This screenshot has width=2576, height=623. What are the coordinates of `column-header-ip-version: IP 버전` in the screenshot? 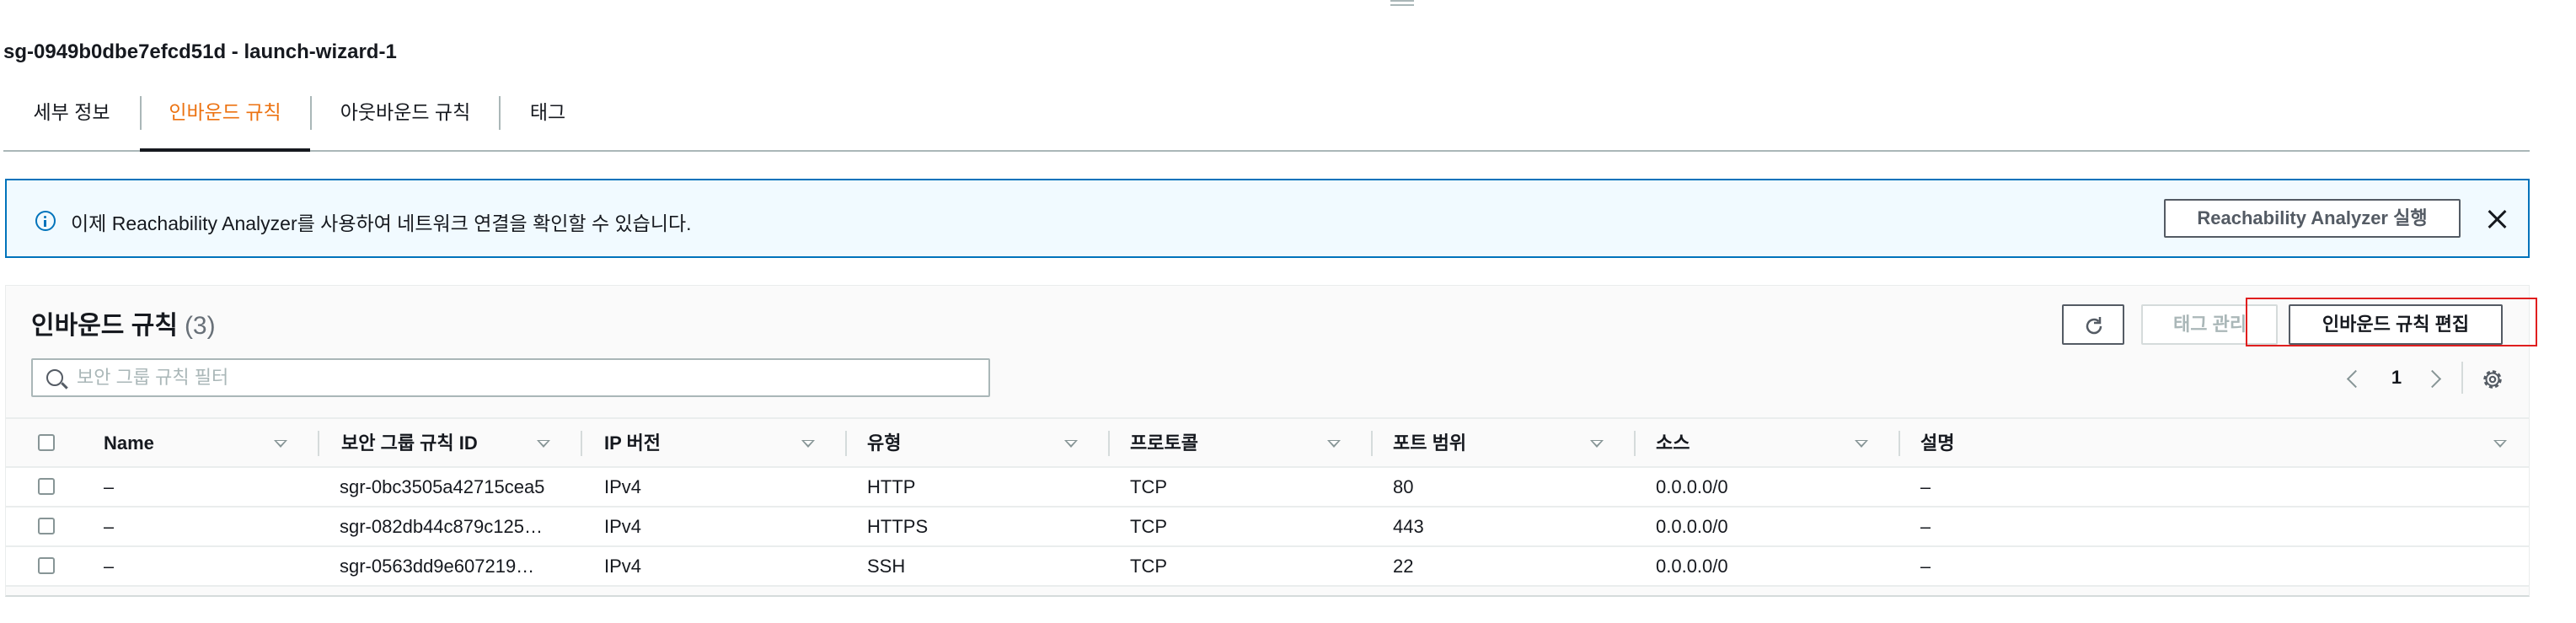 It's located at (632, 444).